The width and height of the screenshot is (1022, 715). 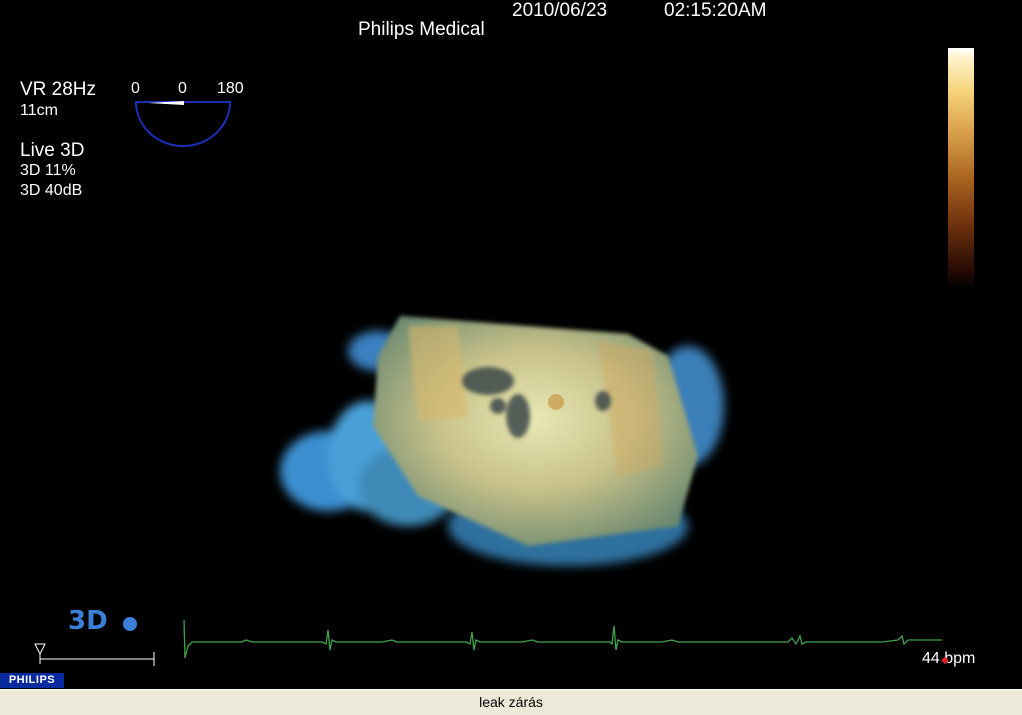 I want to click on depth: 11cm, so click(x=39, y=110).